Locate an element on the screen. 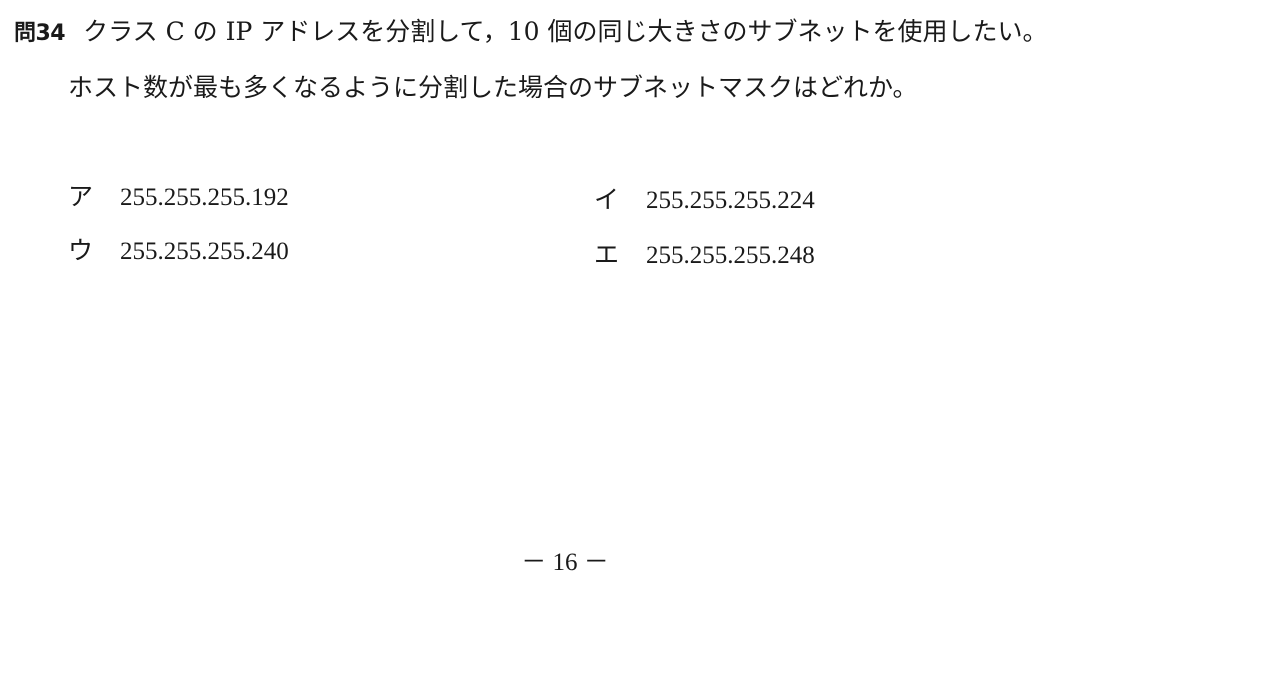 The image size is (1279, 673). option-i-label: イ is located at coordinates (607, 199).